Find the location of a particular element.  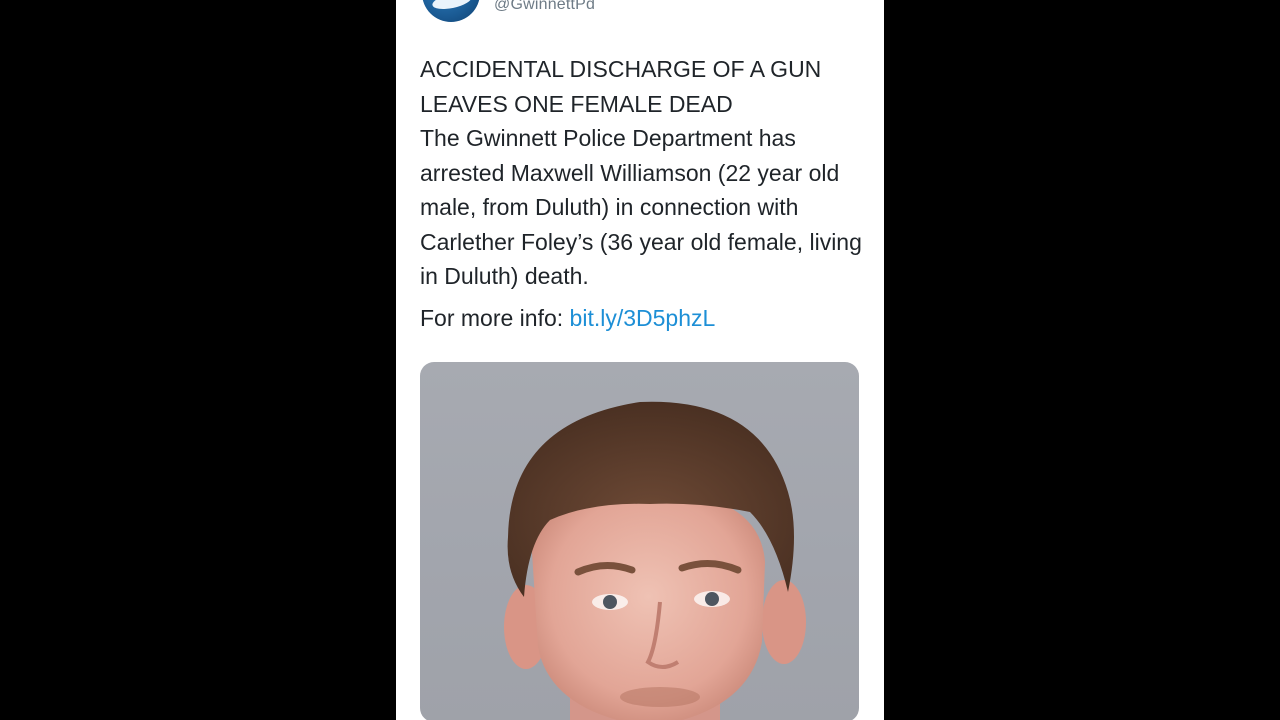

tweet-handle: @GwinnettPd is located at coordinates (544, 7).